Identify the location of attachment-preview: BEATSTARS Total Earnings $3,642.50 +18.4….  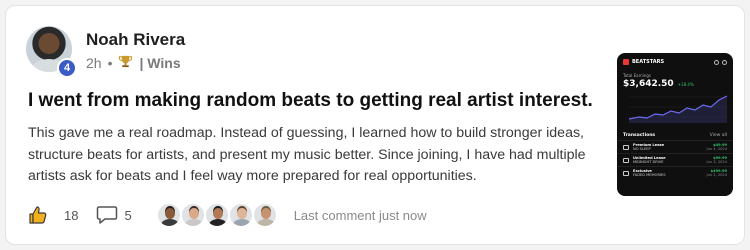
(675, 124).